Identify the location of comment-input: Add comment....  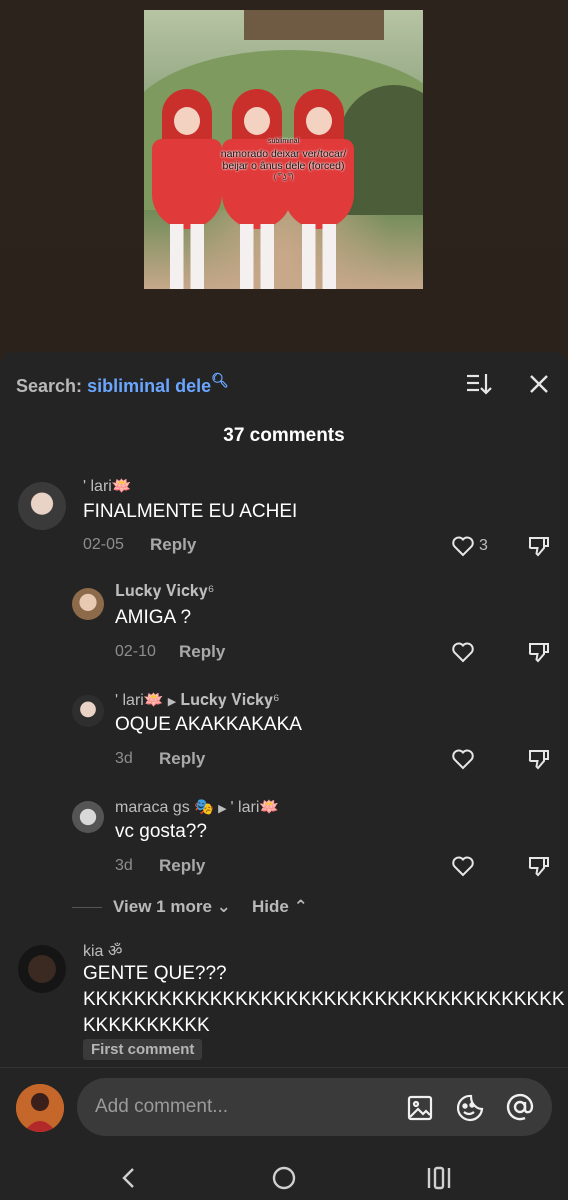
(314, 1107).